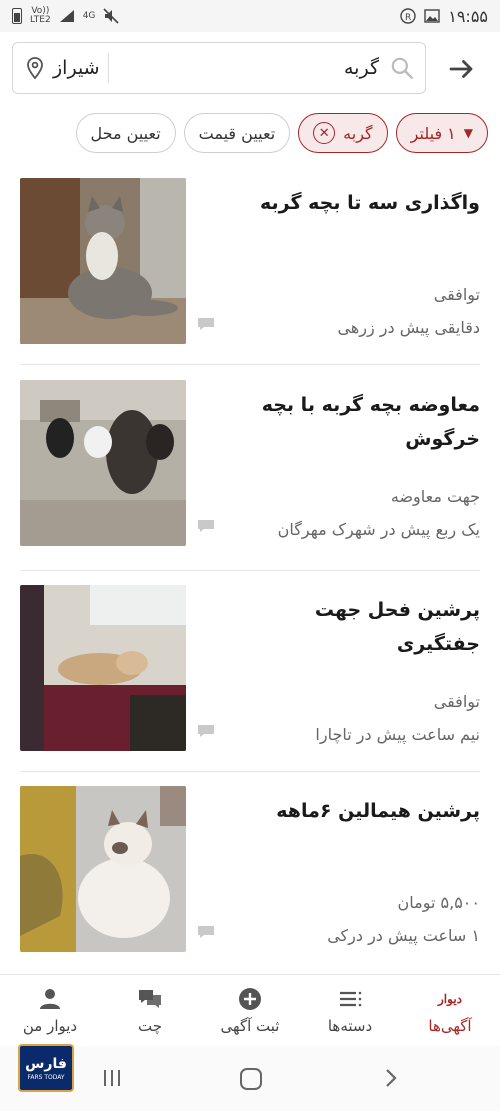  I want to click on clock: ۱۹:۵۵, so click(468, 16).